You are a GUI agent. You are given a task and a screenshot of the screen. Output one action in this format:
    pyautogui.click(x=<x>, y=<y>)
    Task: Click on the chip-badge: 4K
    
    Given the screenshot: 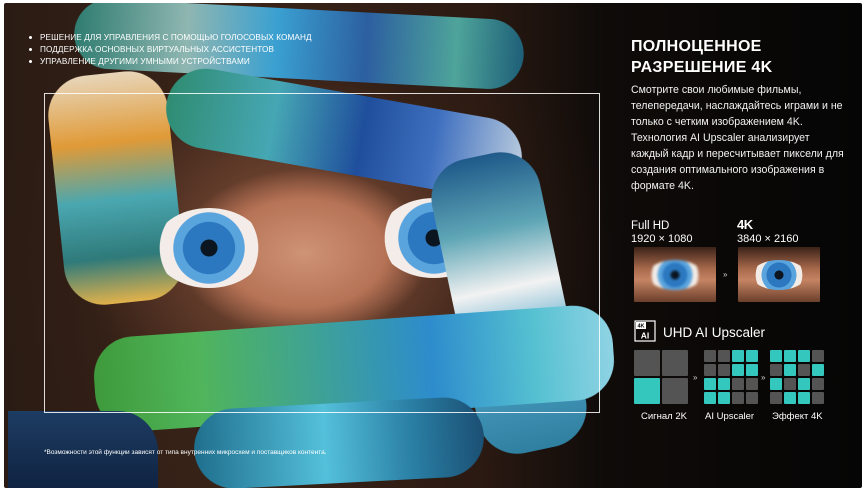 What is the action you would take?
    pyautogui.click(x=640, y=327)
    